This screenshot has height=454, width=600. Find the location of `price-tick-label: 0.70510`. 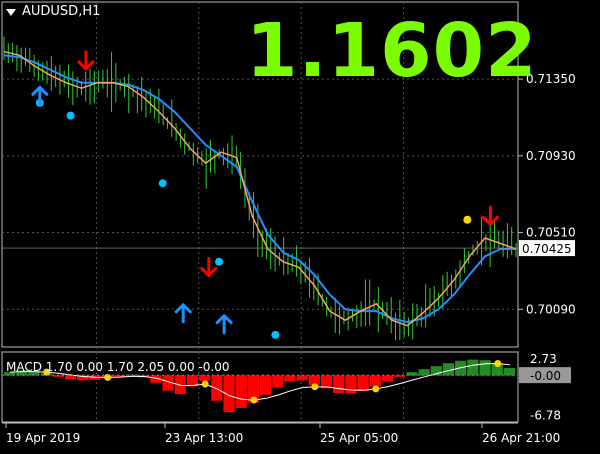

price-tick-label: 0.70510 is located at coordinates (551, 233).